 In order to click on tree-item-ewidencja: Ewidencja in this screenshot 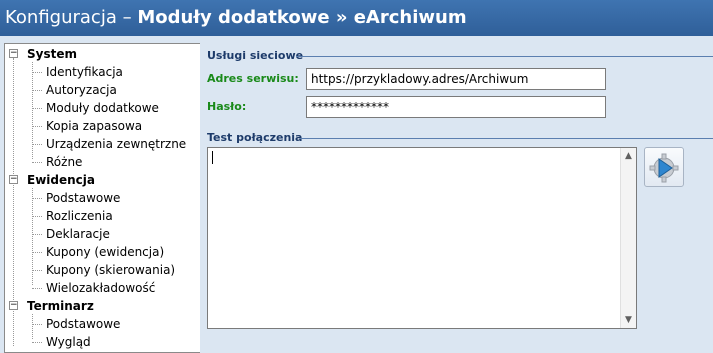, I will do `click(61, 180)`.